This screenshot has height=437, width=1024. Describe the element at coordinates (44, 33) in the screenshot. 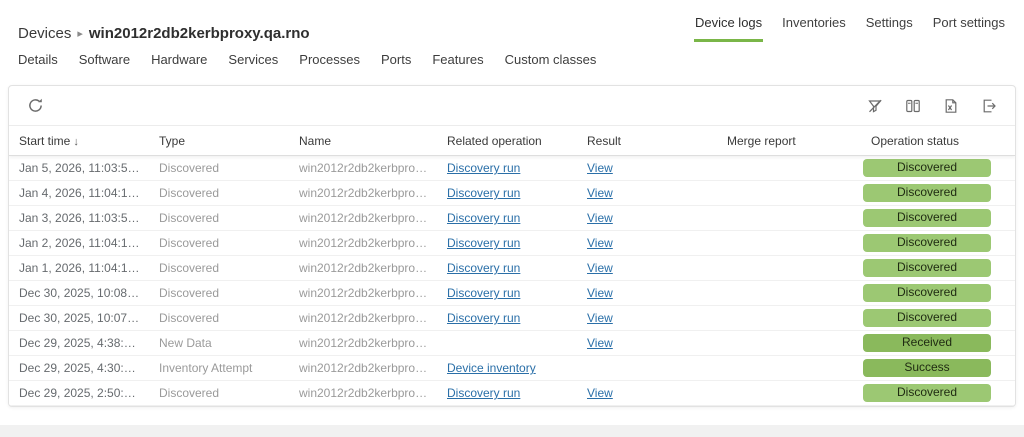

I see `breadcrumb-devices-link: Devices` at that location.